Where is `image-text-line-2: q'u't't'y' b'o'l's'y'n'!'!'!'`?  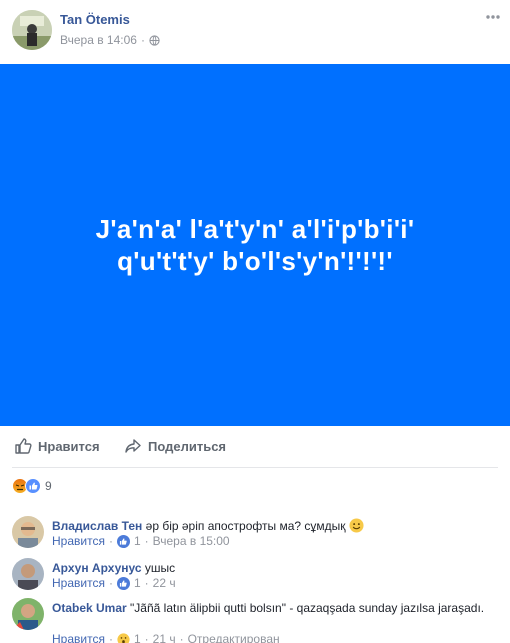 image-text-line-2: q'u't't'y' b'o'l's'y'n'!'!'!' is located at coordinates (255, 261).